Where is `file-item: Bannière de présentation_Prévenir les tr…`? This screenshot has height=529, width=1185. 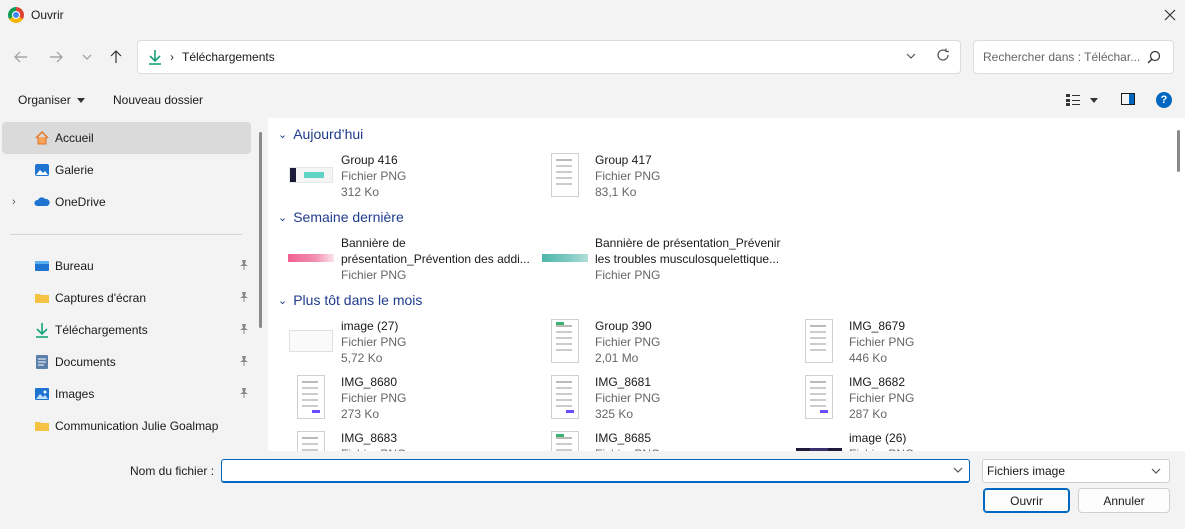 file-item: Bannière de présentation_Prévenir les tr… is located at coordinates (672, 260).